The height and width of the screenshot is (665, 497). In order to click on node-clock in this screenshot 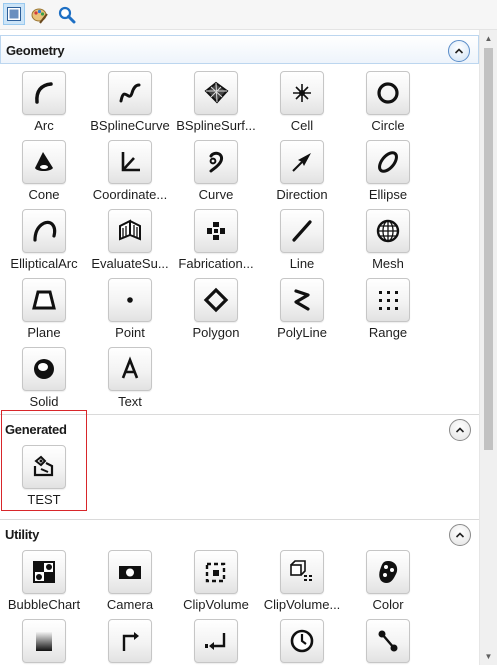, I will do `click(302, 642)`.